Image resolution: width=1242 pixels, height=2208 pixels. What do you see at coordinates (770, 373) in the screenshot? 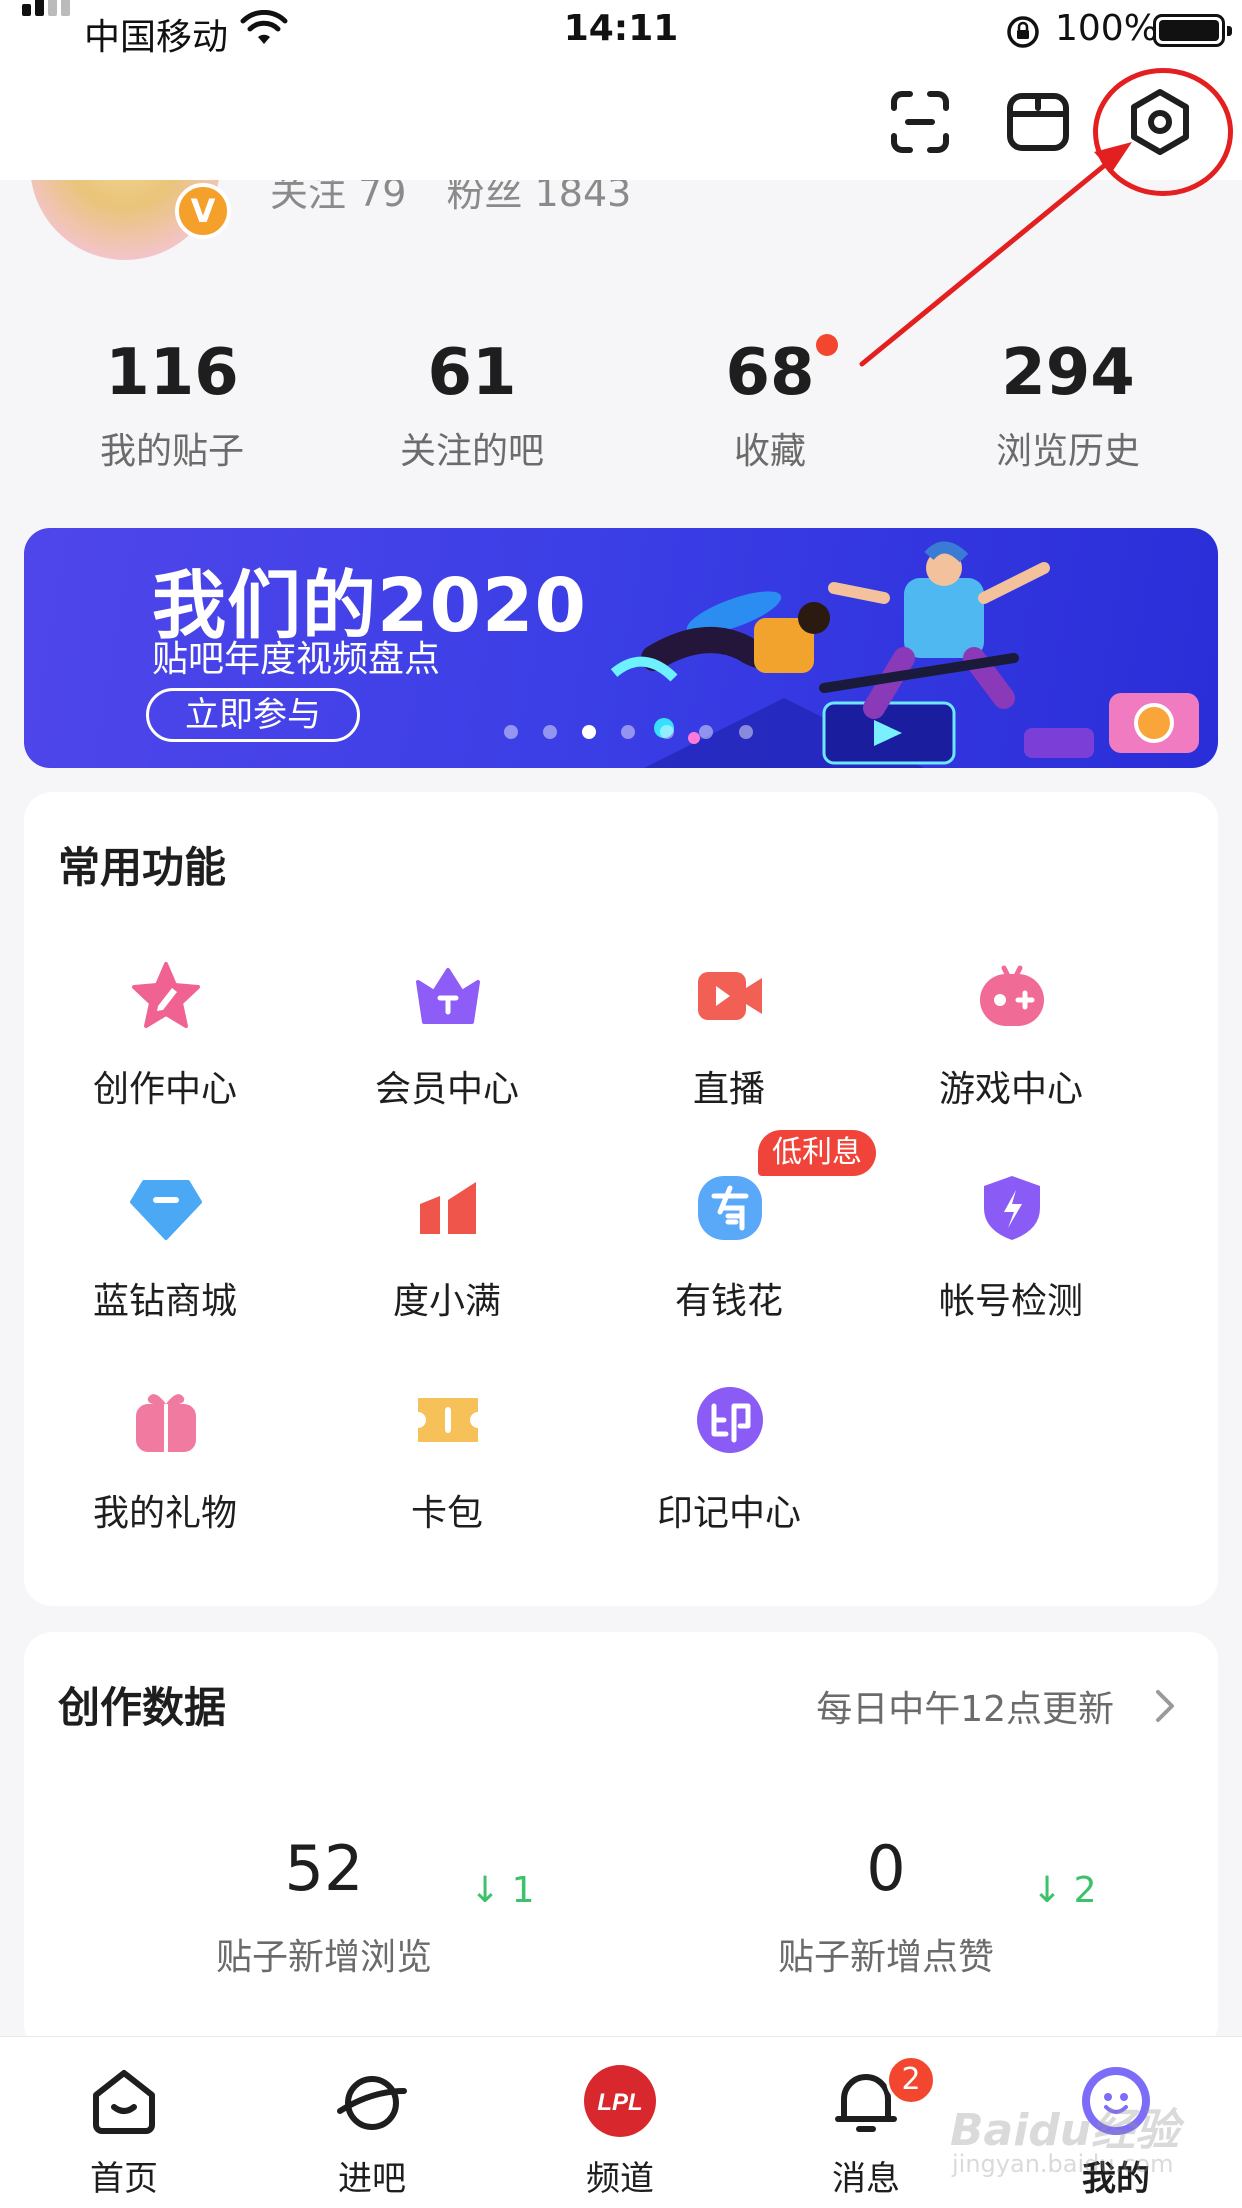
I see `stat-value: 68` at bounding box center [770, 373].